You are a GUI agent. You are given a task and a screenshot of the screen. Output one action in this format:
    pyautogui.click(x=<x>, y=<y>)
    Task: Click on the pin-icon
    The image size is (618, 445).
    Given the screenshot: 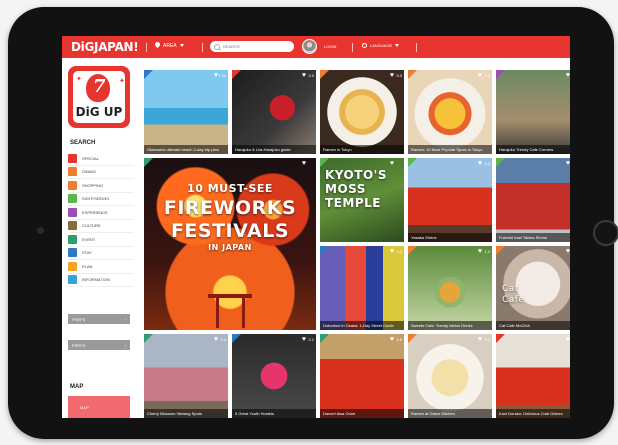 What is the action you would take?
    pyautogui.click(x=157, y=45)
    